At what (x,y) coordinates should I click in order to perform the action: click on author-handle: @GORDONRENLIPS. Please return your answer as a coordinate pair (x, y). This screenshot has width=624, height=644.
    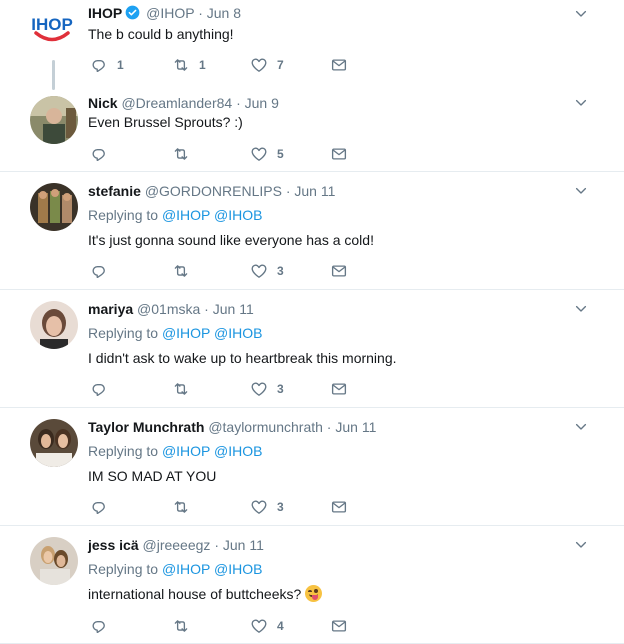
    Looking at the image, I should click on (213, 191).